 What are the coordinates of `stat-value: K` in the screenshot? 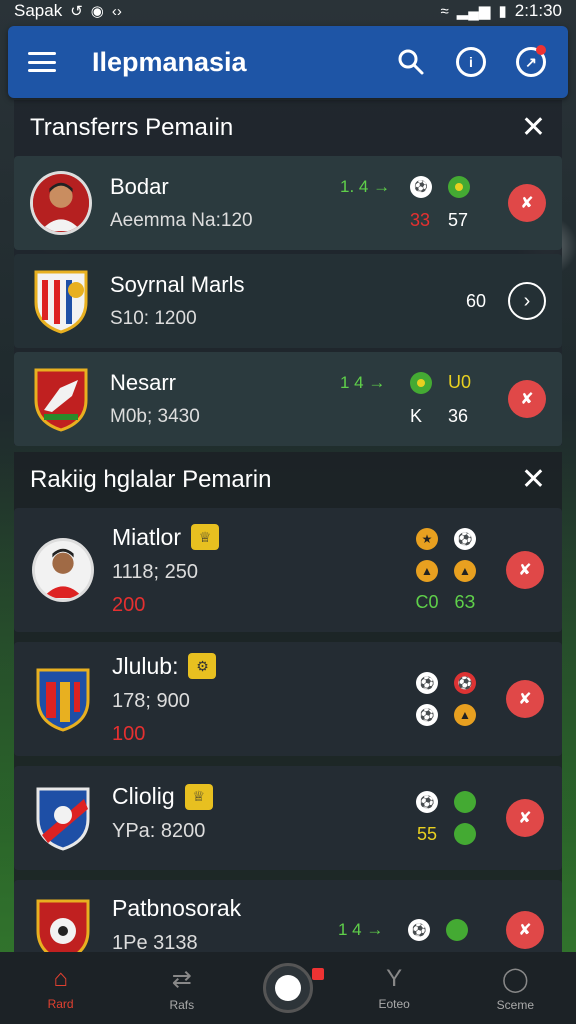 It's located at (416, 415).